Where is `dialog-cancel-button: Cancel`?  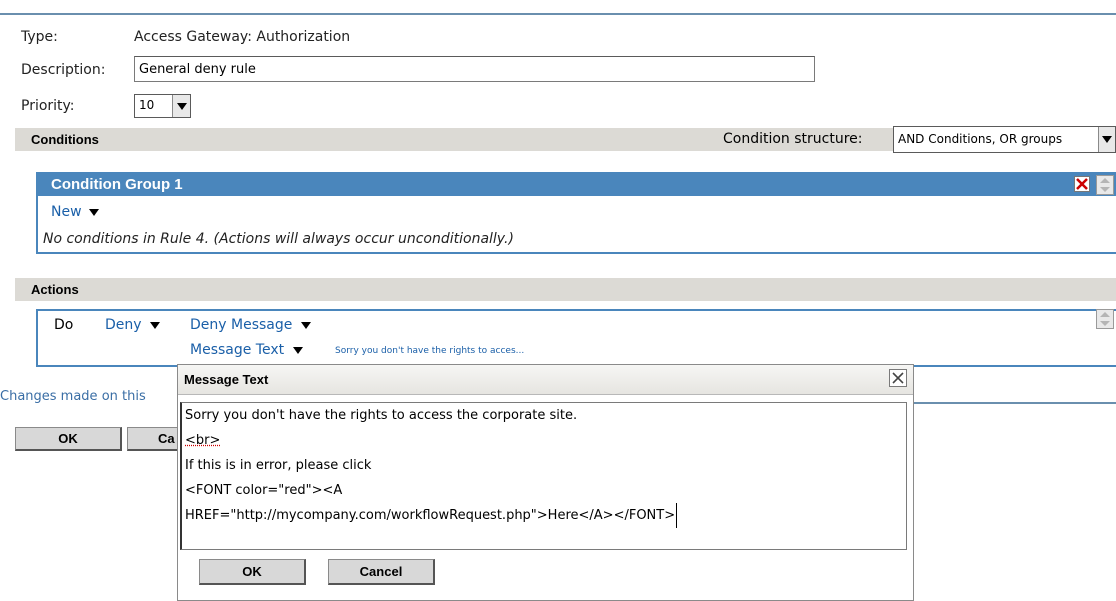
dialog-cancel-button: Cancel is located at coordinates (381, 572).